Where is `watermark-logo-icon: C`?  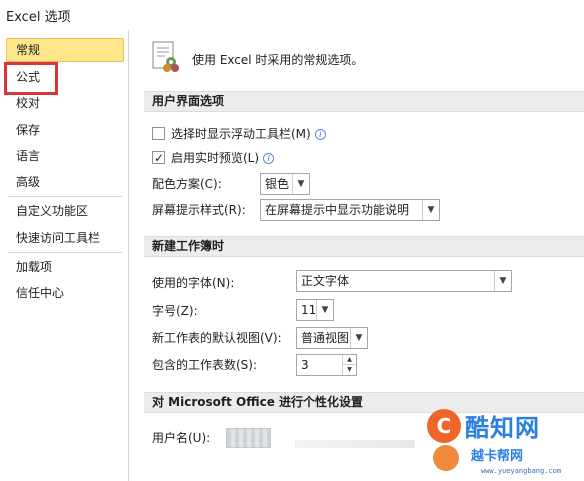
watermark-logo-icon: C is located at coordinates (444, 426).